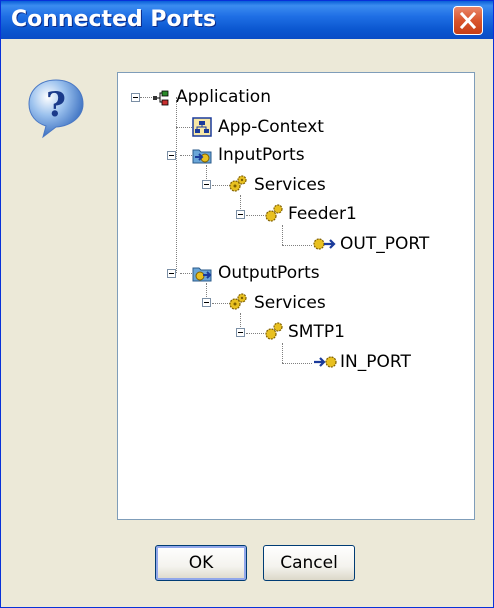 This screenshot has width=494, height=608. What do you see at coordinates (261, 155) in the screenshot?
I see `tree-item-input-ports: InputPorts` at bounding box center [261, 155].